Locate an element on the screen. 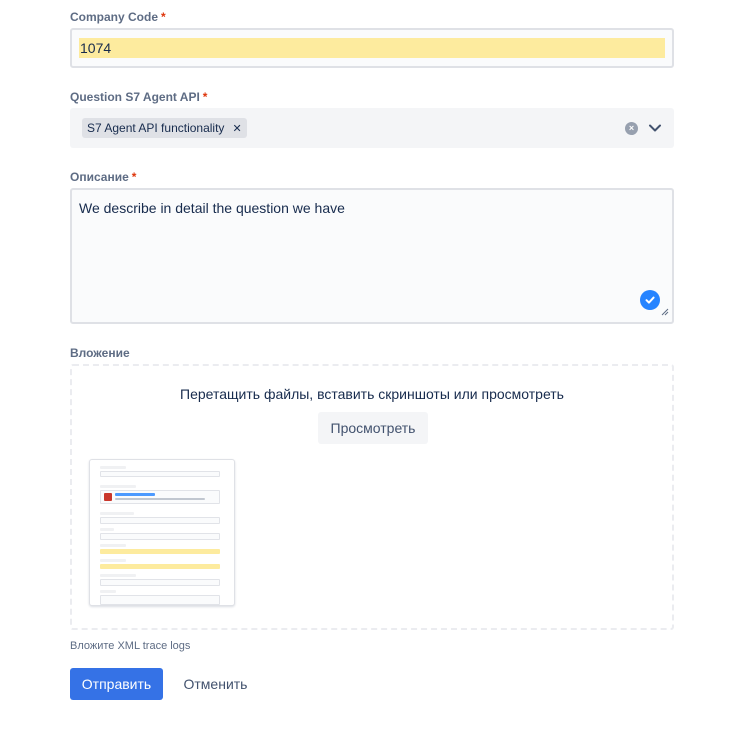 The height and width of the screenshot is (751, 751). question-select: S7 Agent API functionality ✕ × is located at coordinates (372, 128).